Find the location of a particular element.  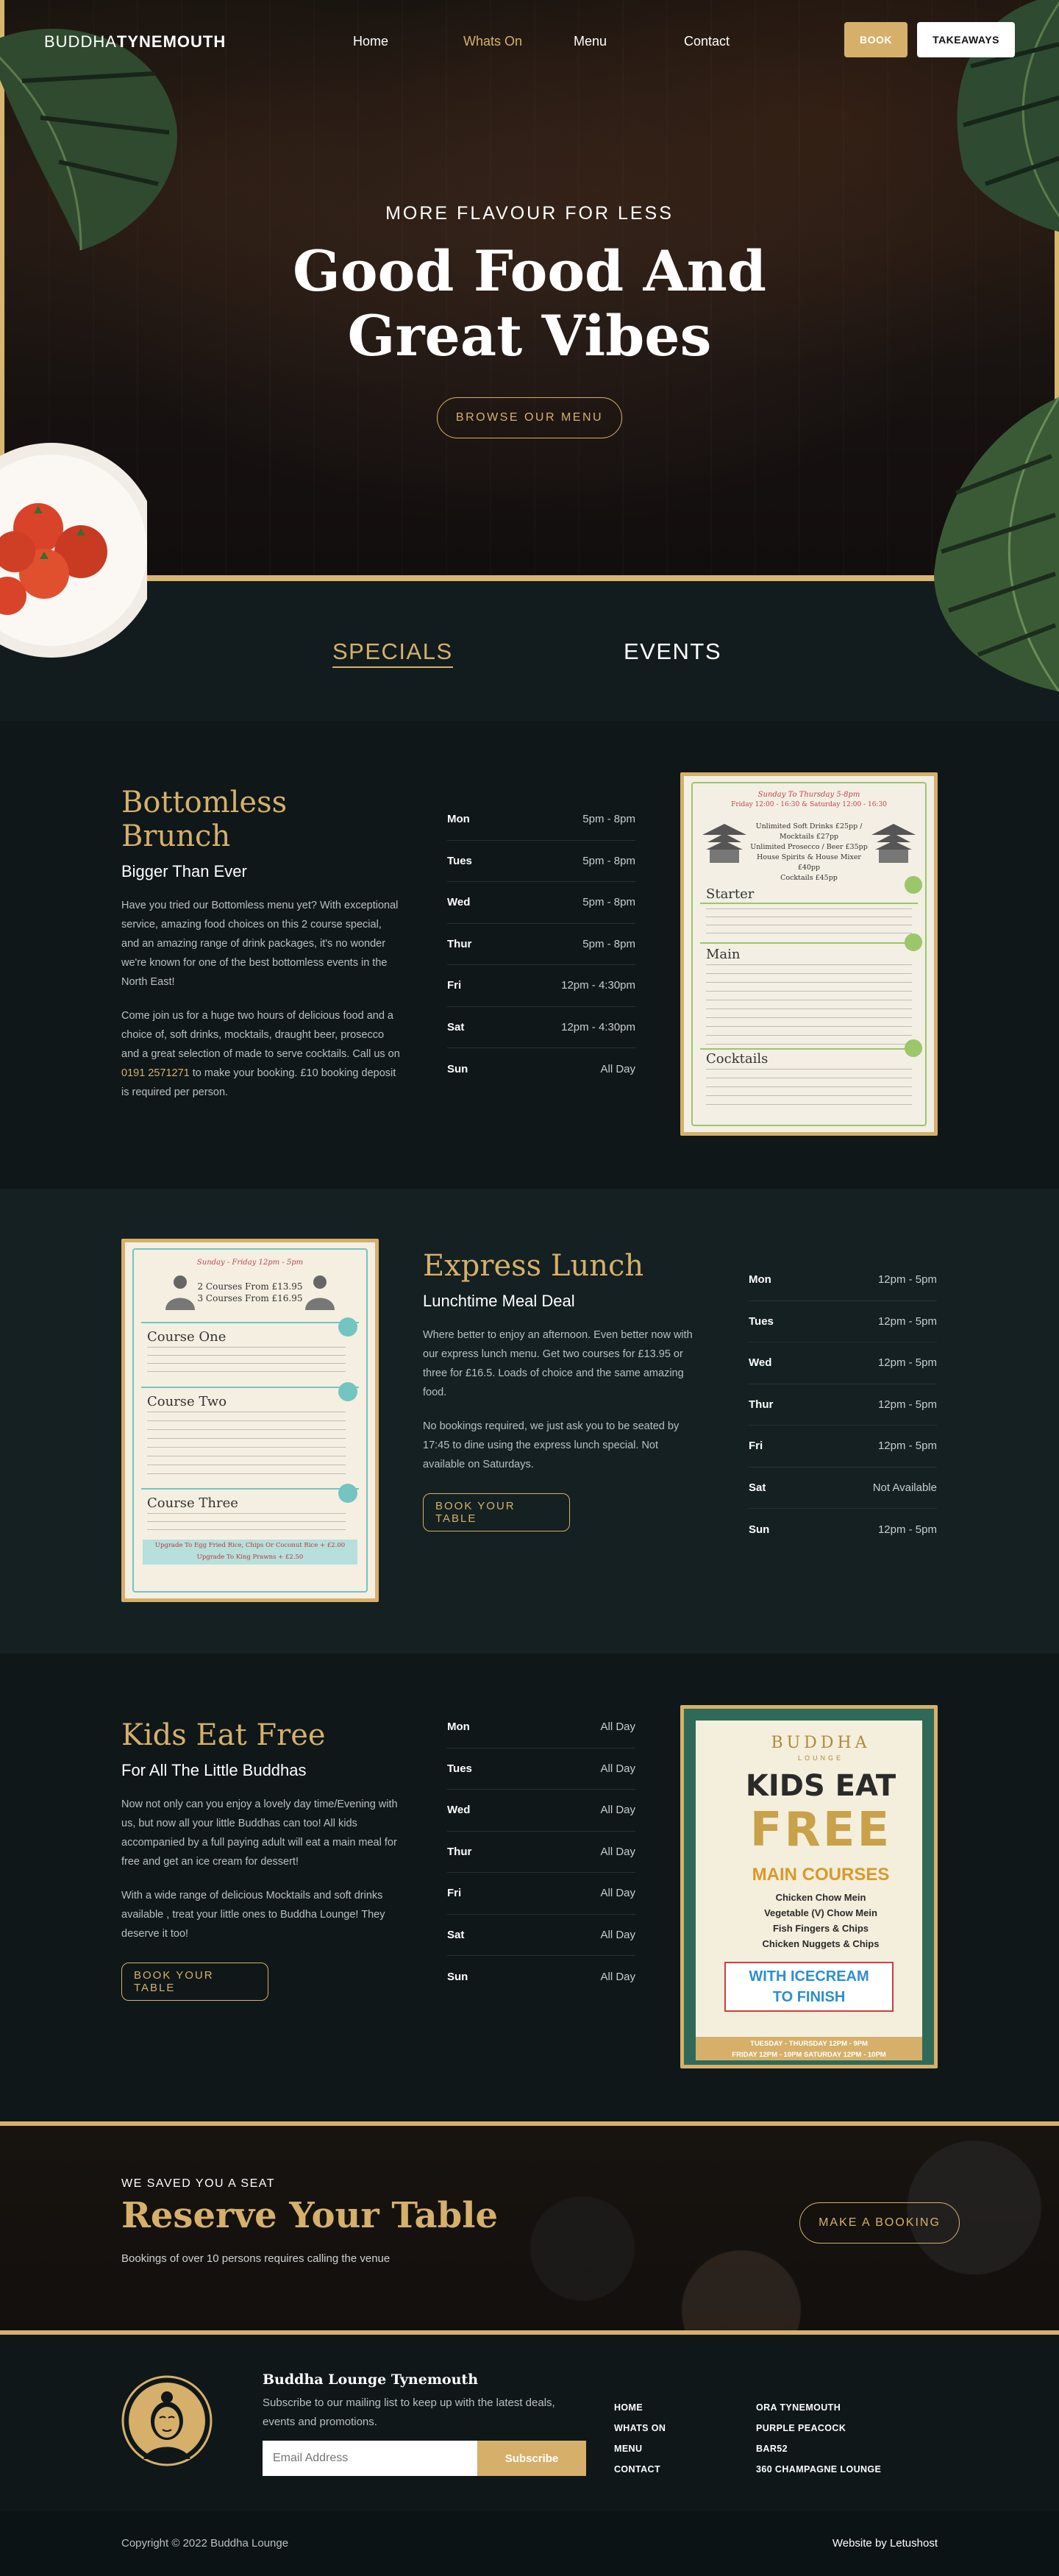

hours-row: Tues All Day is located at coordinates (541, 1769).